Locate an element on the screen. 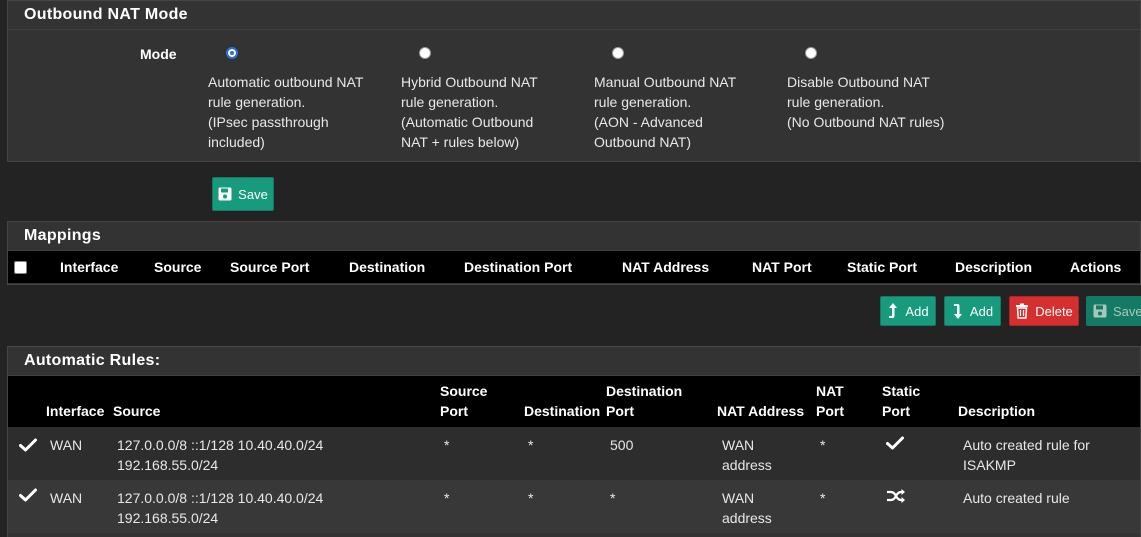 This screenshot has height=537, width=1141. cell-destination-port: * is located at coordinates (613, 498).